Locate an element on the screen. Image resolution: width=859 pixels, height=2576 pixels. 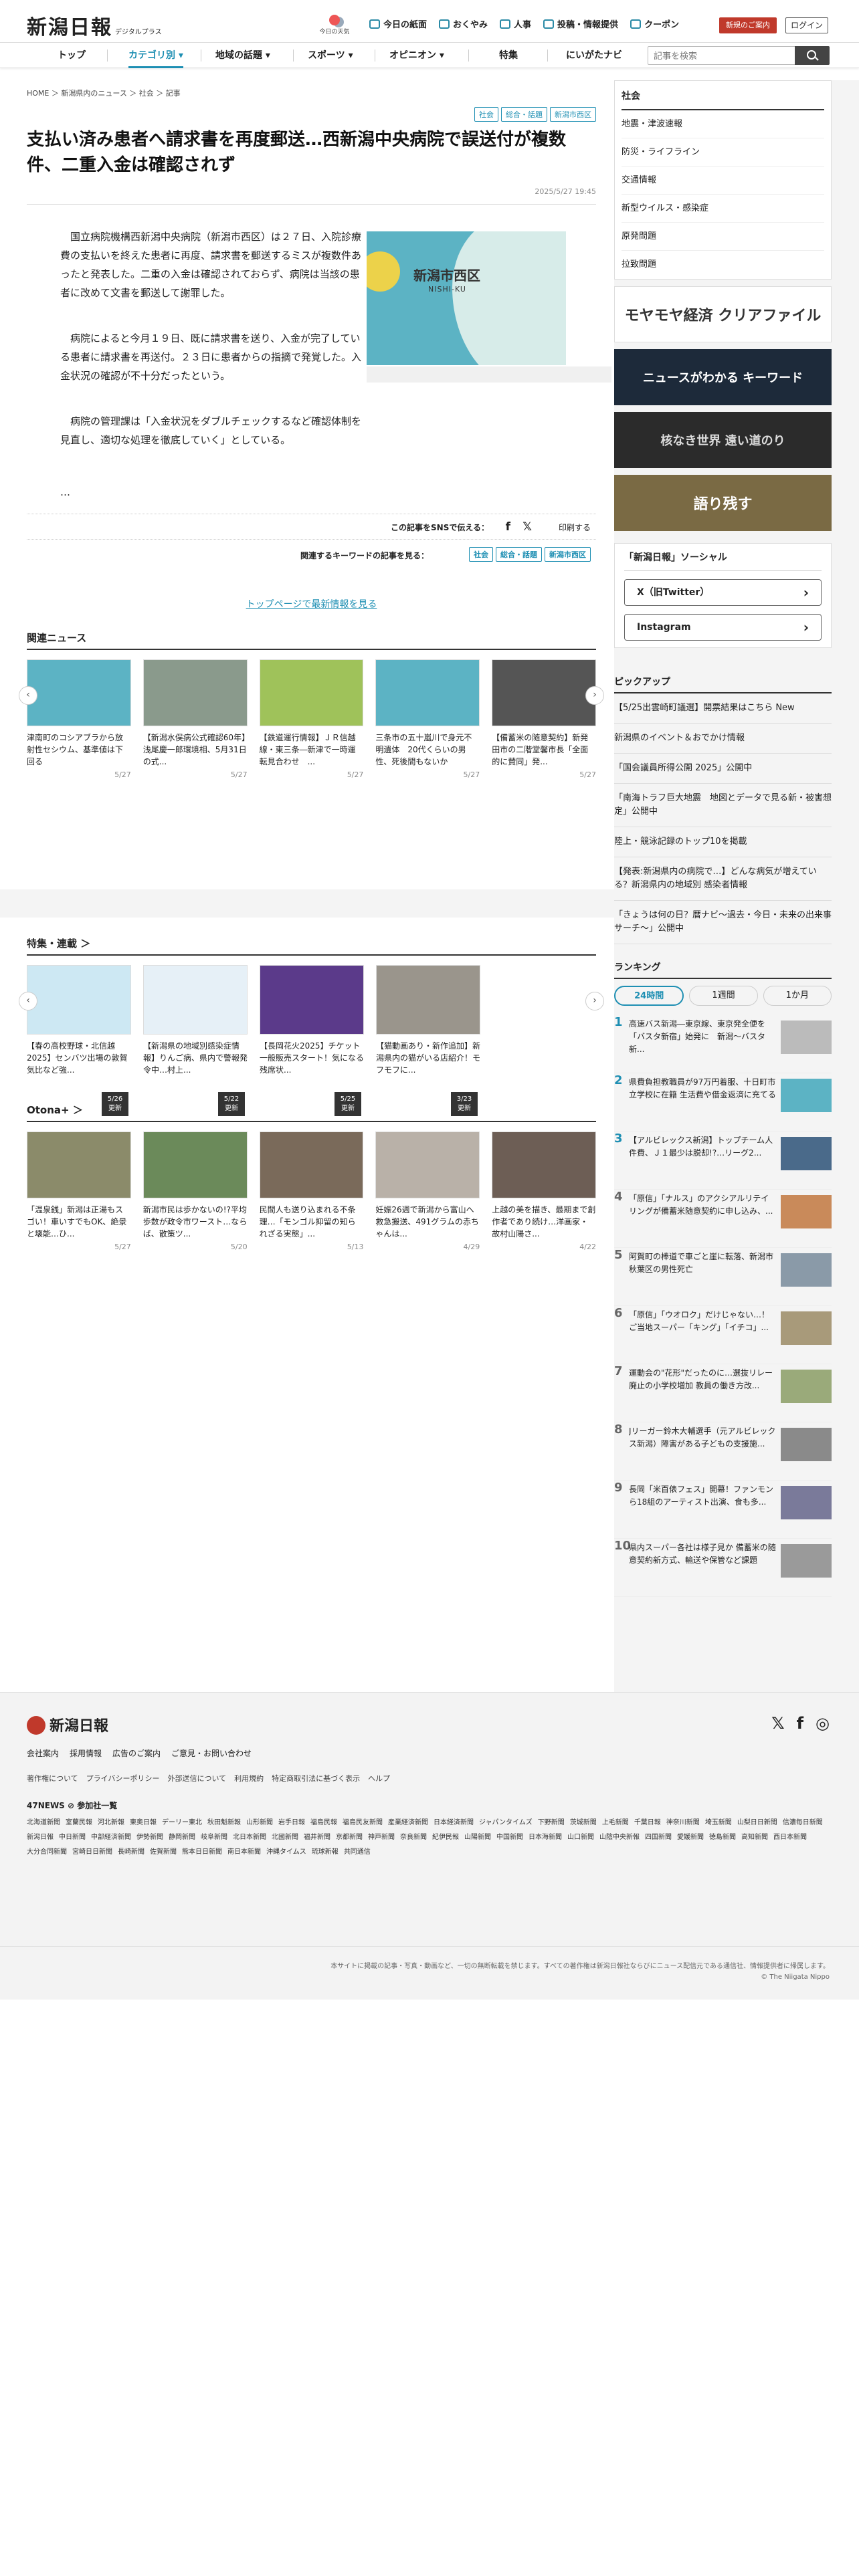
x-icon: 𝕏 is located at coordinates (527, 527).